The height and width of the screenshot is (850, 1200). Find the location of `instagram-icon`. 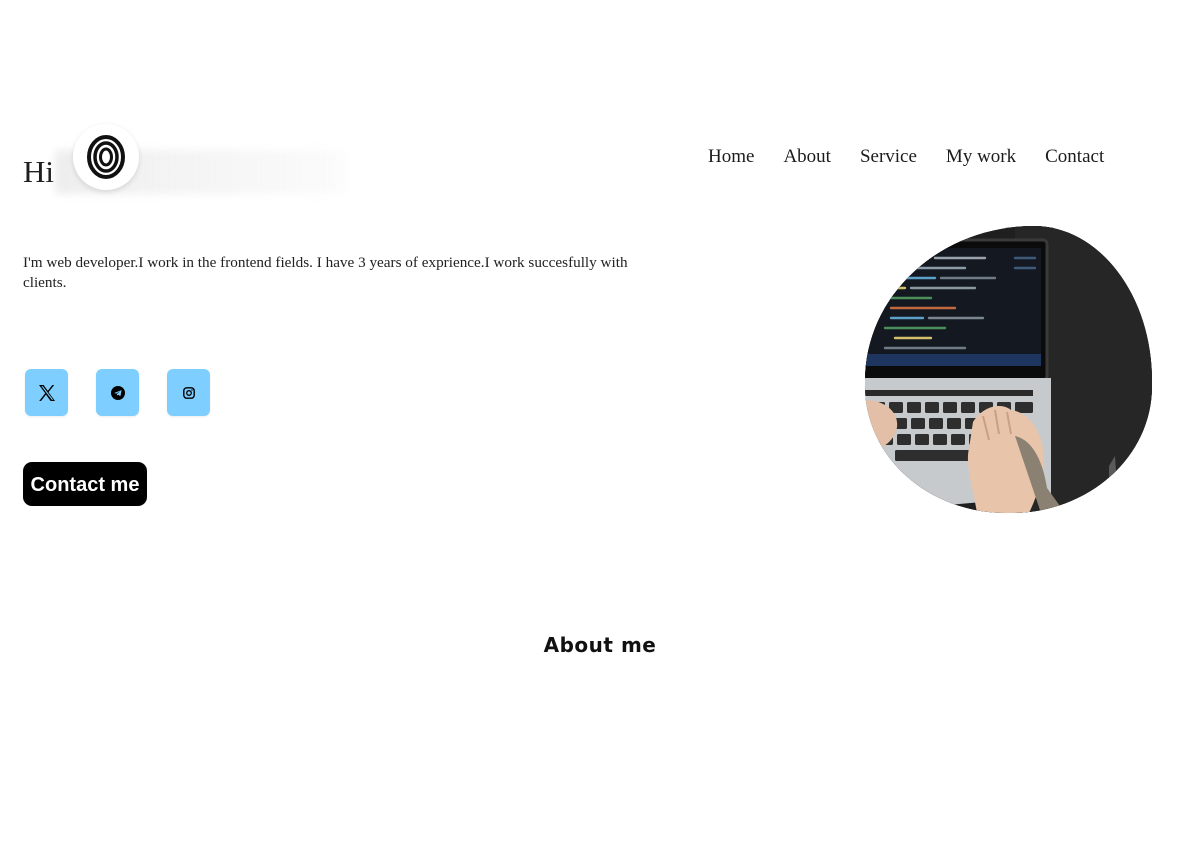

instagram-icon is located at coordinates (188, 392).